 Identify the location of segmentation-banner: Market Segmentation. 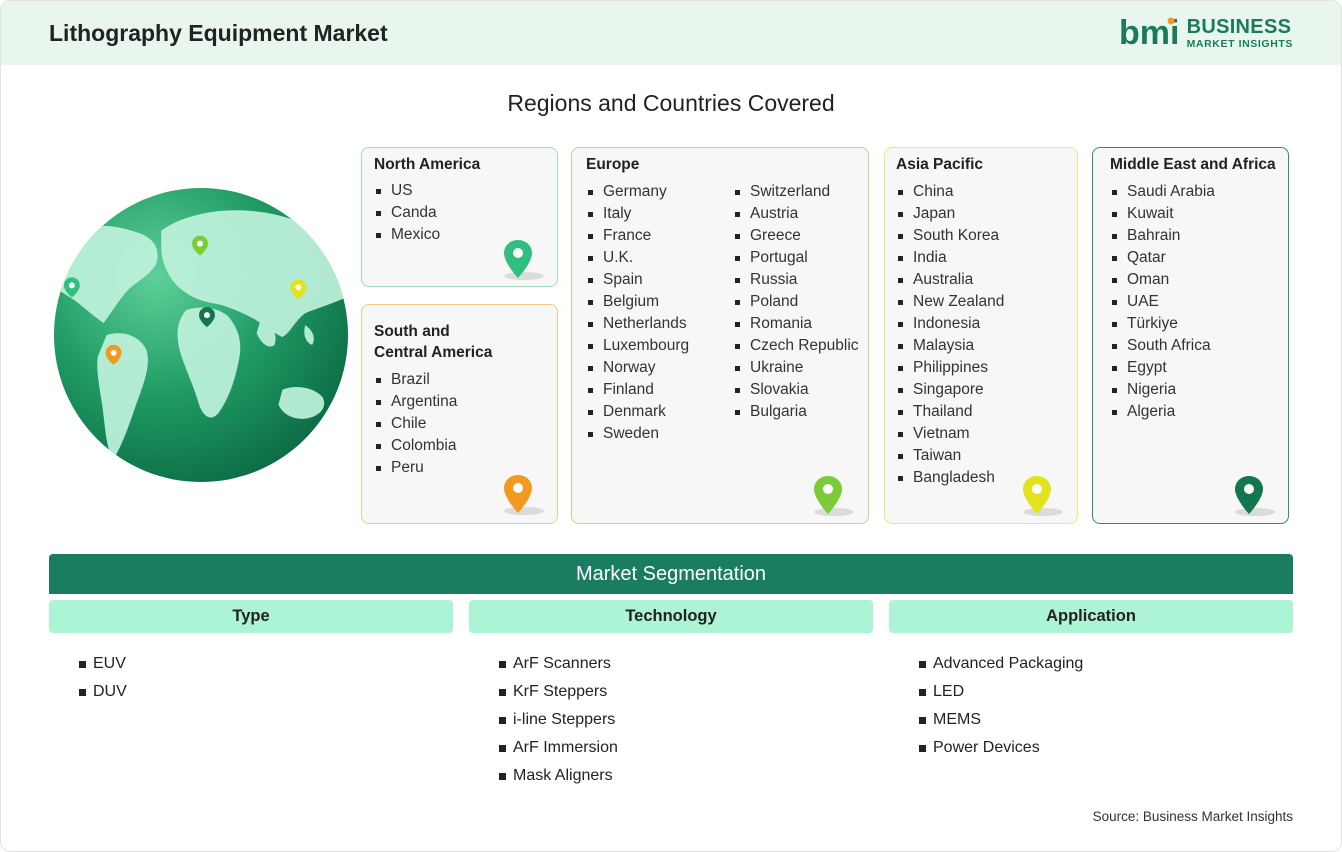
(671, 574).